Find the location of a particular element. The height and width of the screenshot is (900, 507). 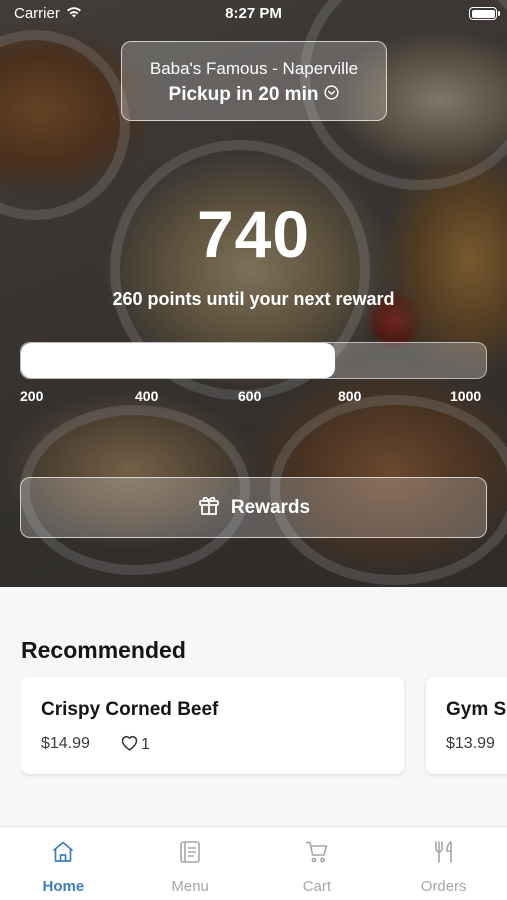

gift-icon is located at coordinates (209, 508).